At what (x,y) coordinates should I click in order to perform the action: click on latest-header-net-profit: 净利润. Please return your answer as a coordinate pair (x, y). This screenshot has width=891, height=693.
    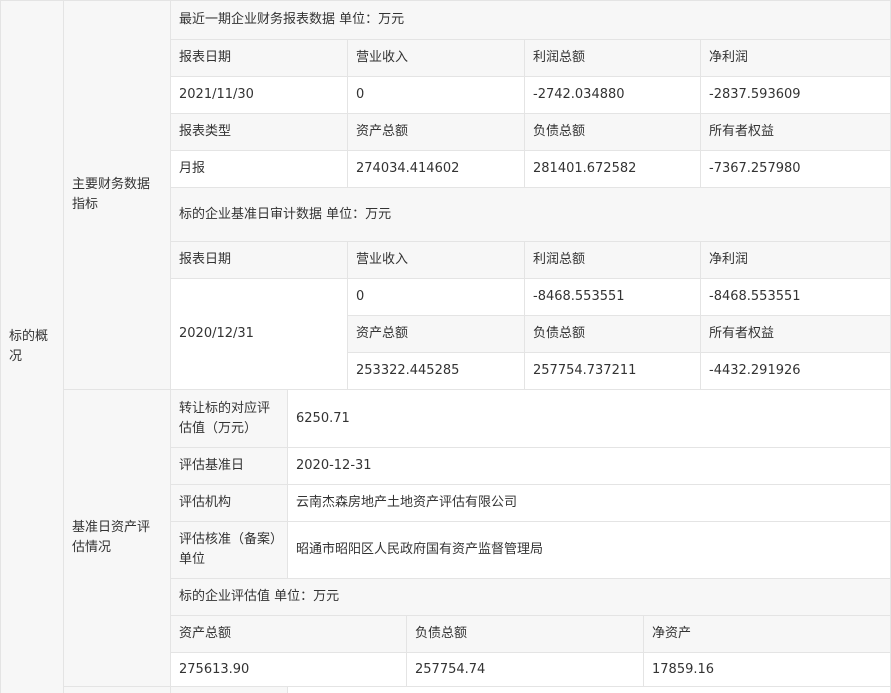
    Looking at the image, I should click on (796, 58).